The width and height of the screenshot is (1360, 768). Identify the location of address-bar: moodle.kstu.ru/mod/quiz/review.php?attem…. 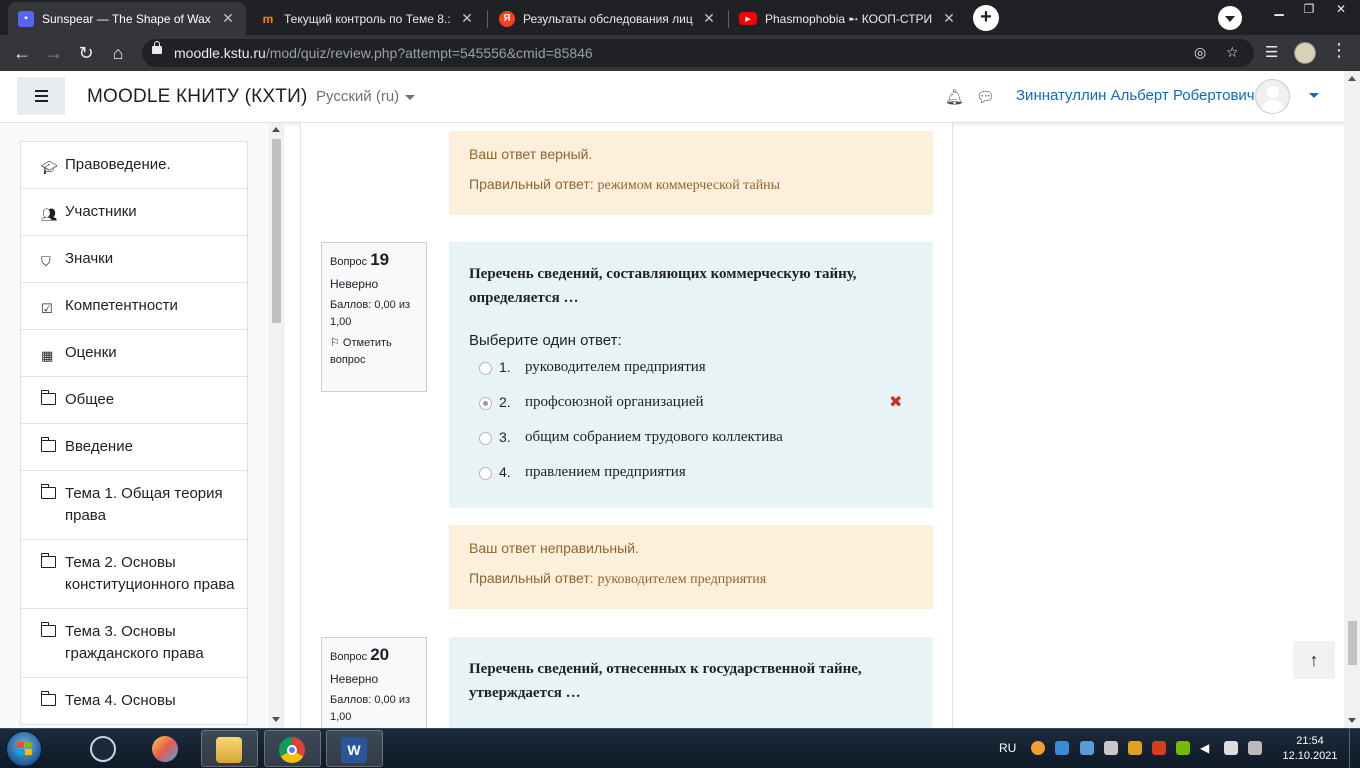
(698, 53).